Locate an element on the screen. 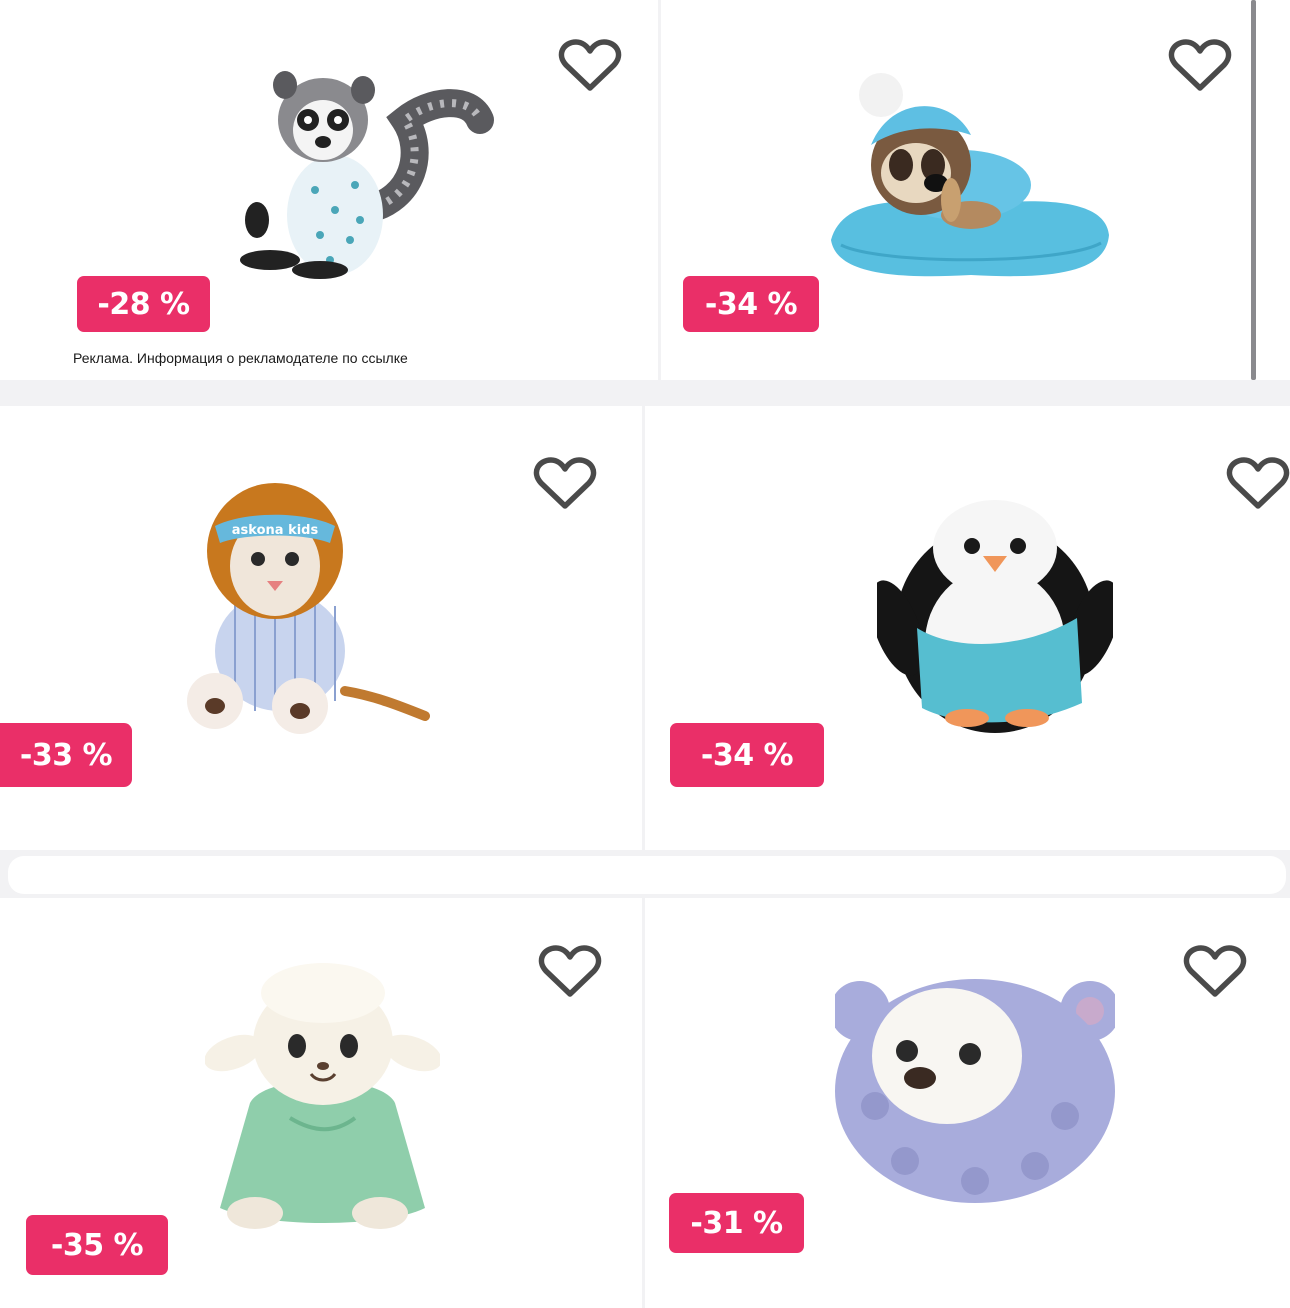 The width and height of the screenshot is (1290, 1308). discount-badge: -31 % is located at coordinates (736, 1223).